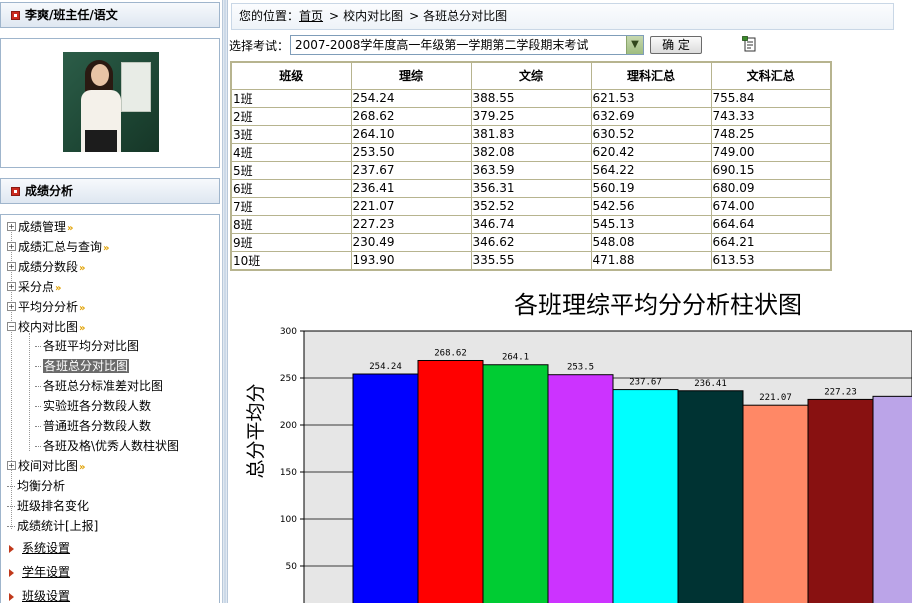 The image size is (912, 603). I want to click on bar-value-label: 237.67, so click(645, 383).